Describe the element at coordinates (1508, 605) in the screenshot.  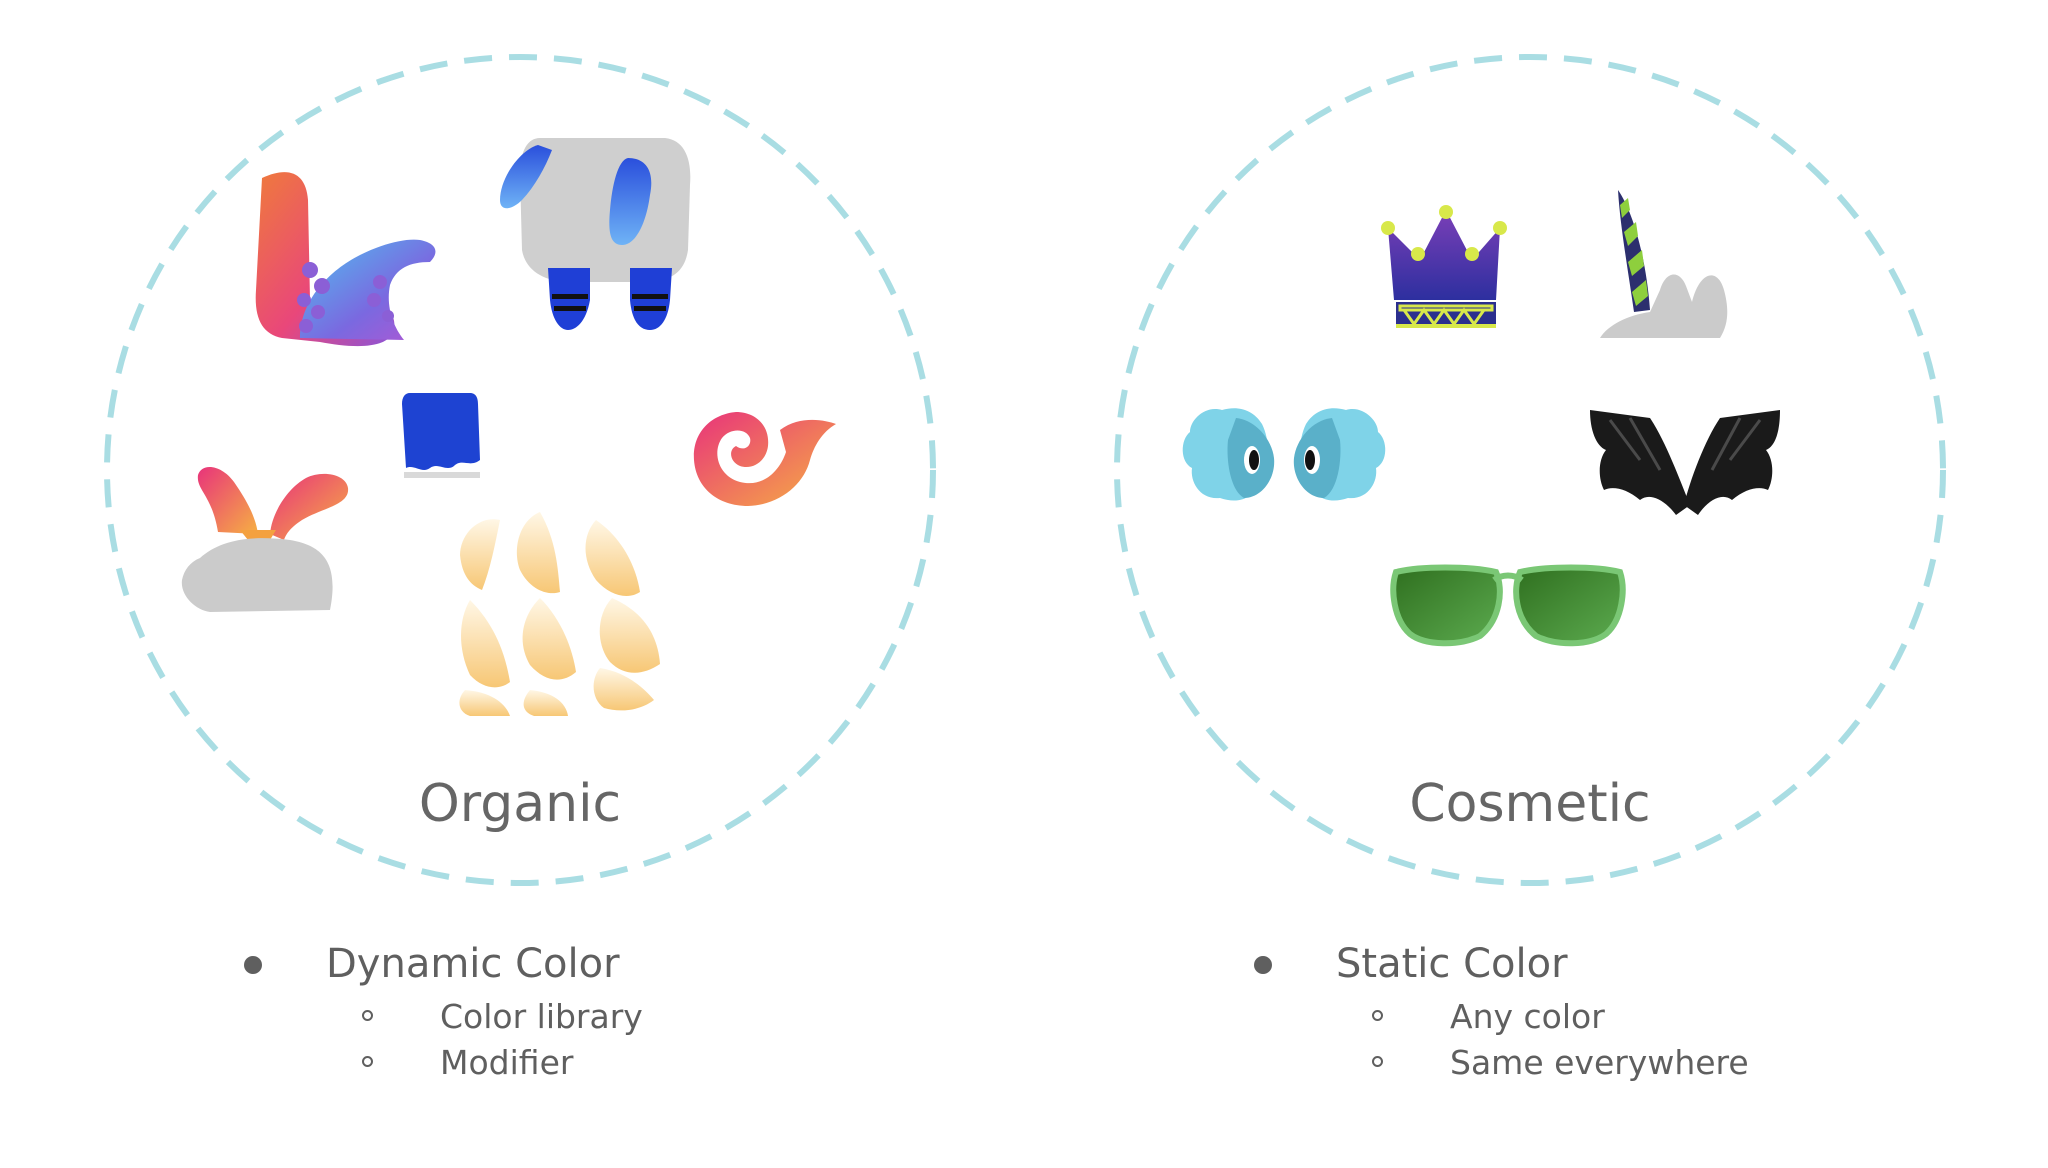
I see `sunglasses-icon` at that location.